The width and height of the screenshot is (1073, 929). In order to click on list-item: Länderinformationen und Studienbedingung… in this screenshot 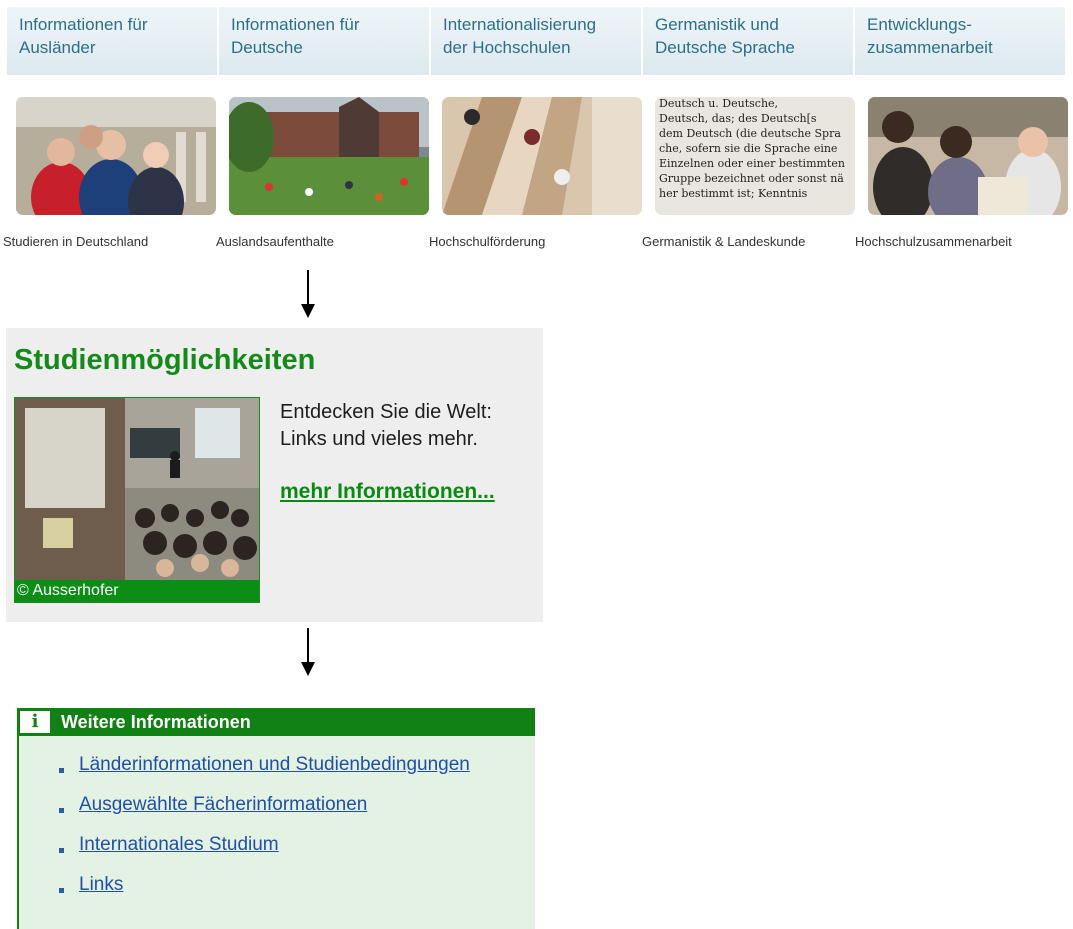, I will do `click(264, 774)`.